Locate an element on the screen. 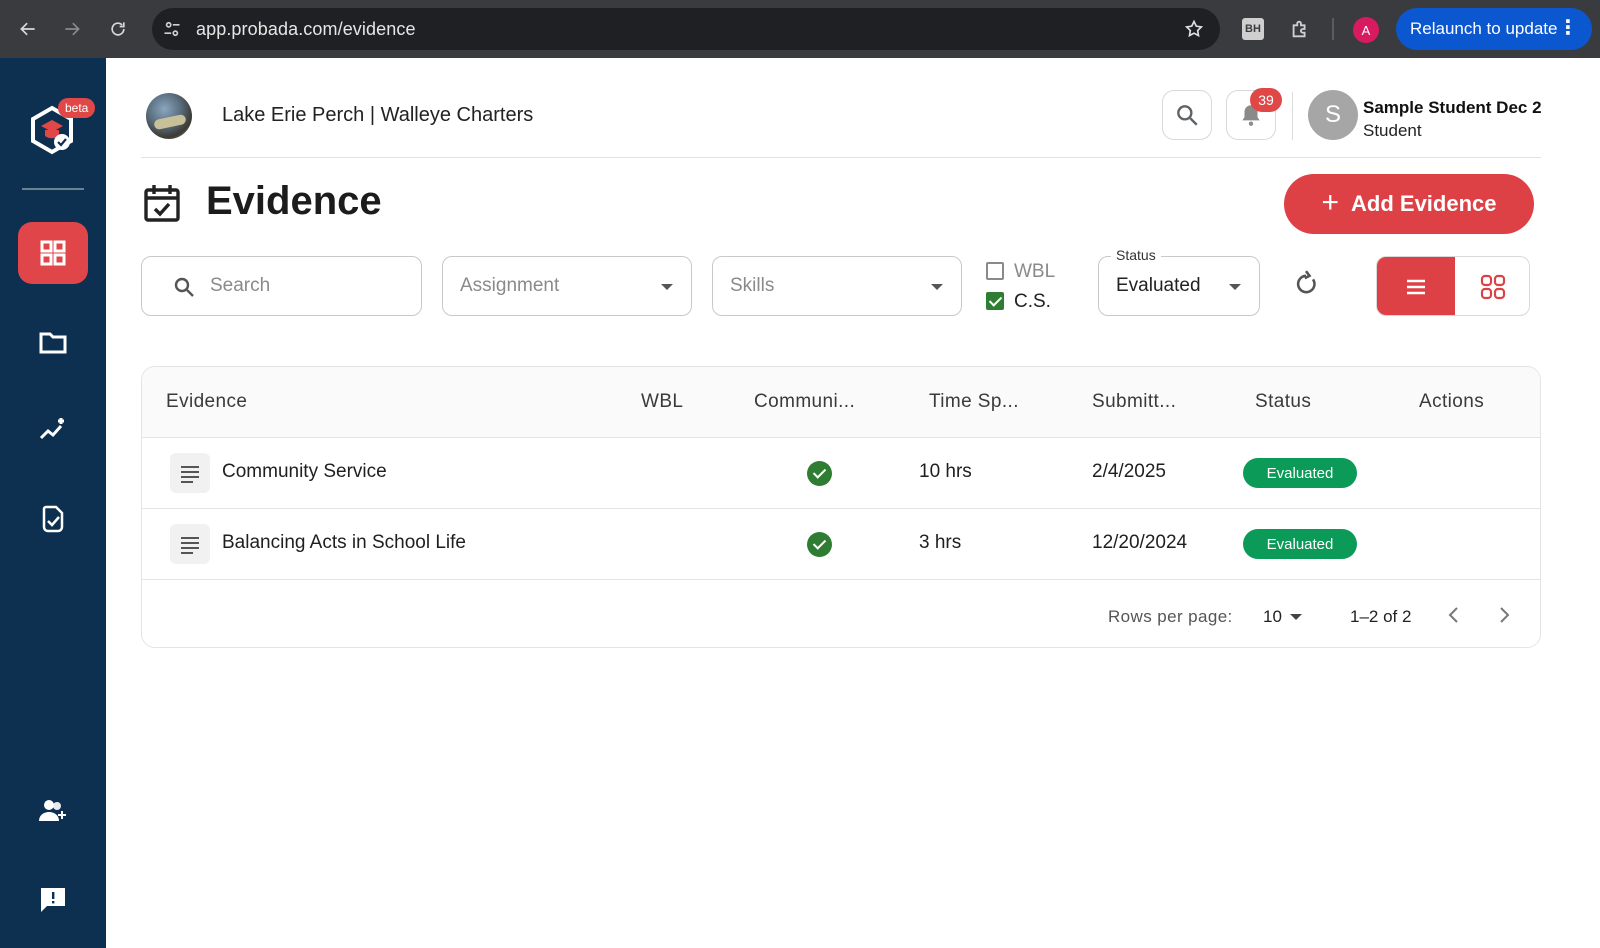  sidebar-item-invite is located at coordinates (53, 811).